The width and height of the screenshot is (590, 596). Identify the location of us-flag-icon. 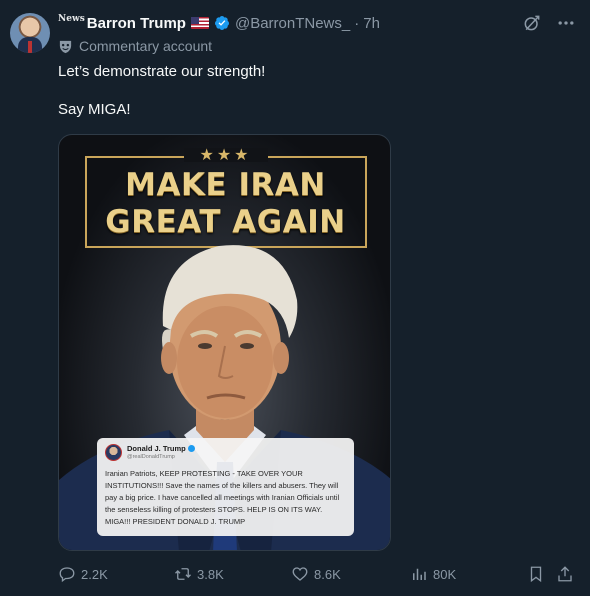
(199, 23).